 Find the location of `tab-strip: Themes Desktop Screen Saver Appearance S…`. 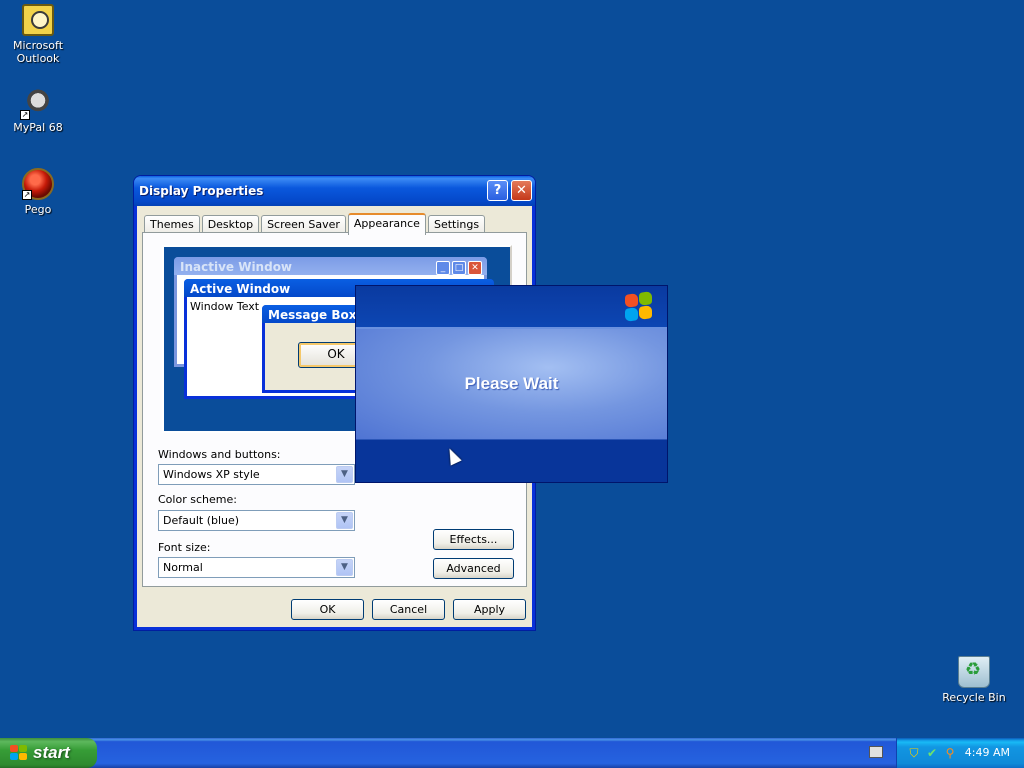

tab-strip: Themes Desktop Screen Saver Appearance S… is located at coordinates (315, 224).